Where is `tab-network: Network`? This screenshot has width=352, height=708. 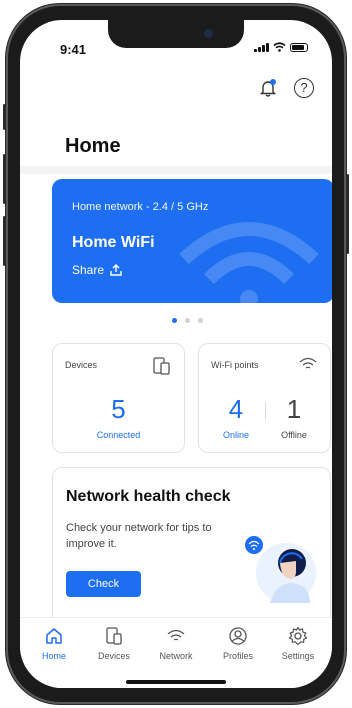
tab-network: Network is located at coordinates (176, 643).